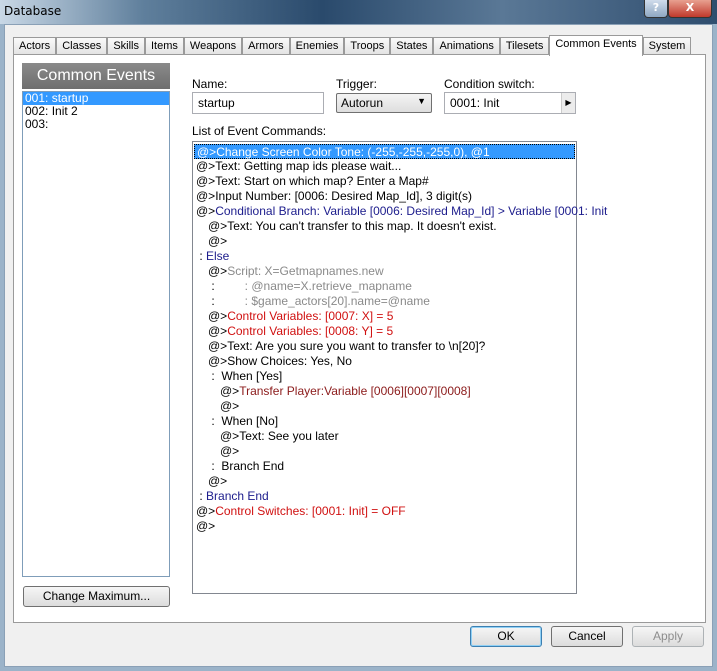 This screenshot has height=671, width=717. Describe the element at coordinates (506, 636) in the screenshot. I see `ok-button: OK` at that location.